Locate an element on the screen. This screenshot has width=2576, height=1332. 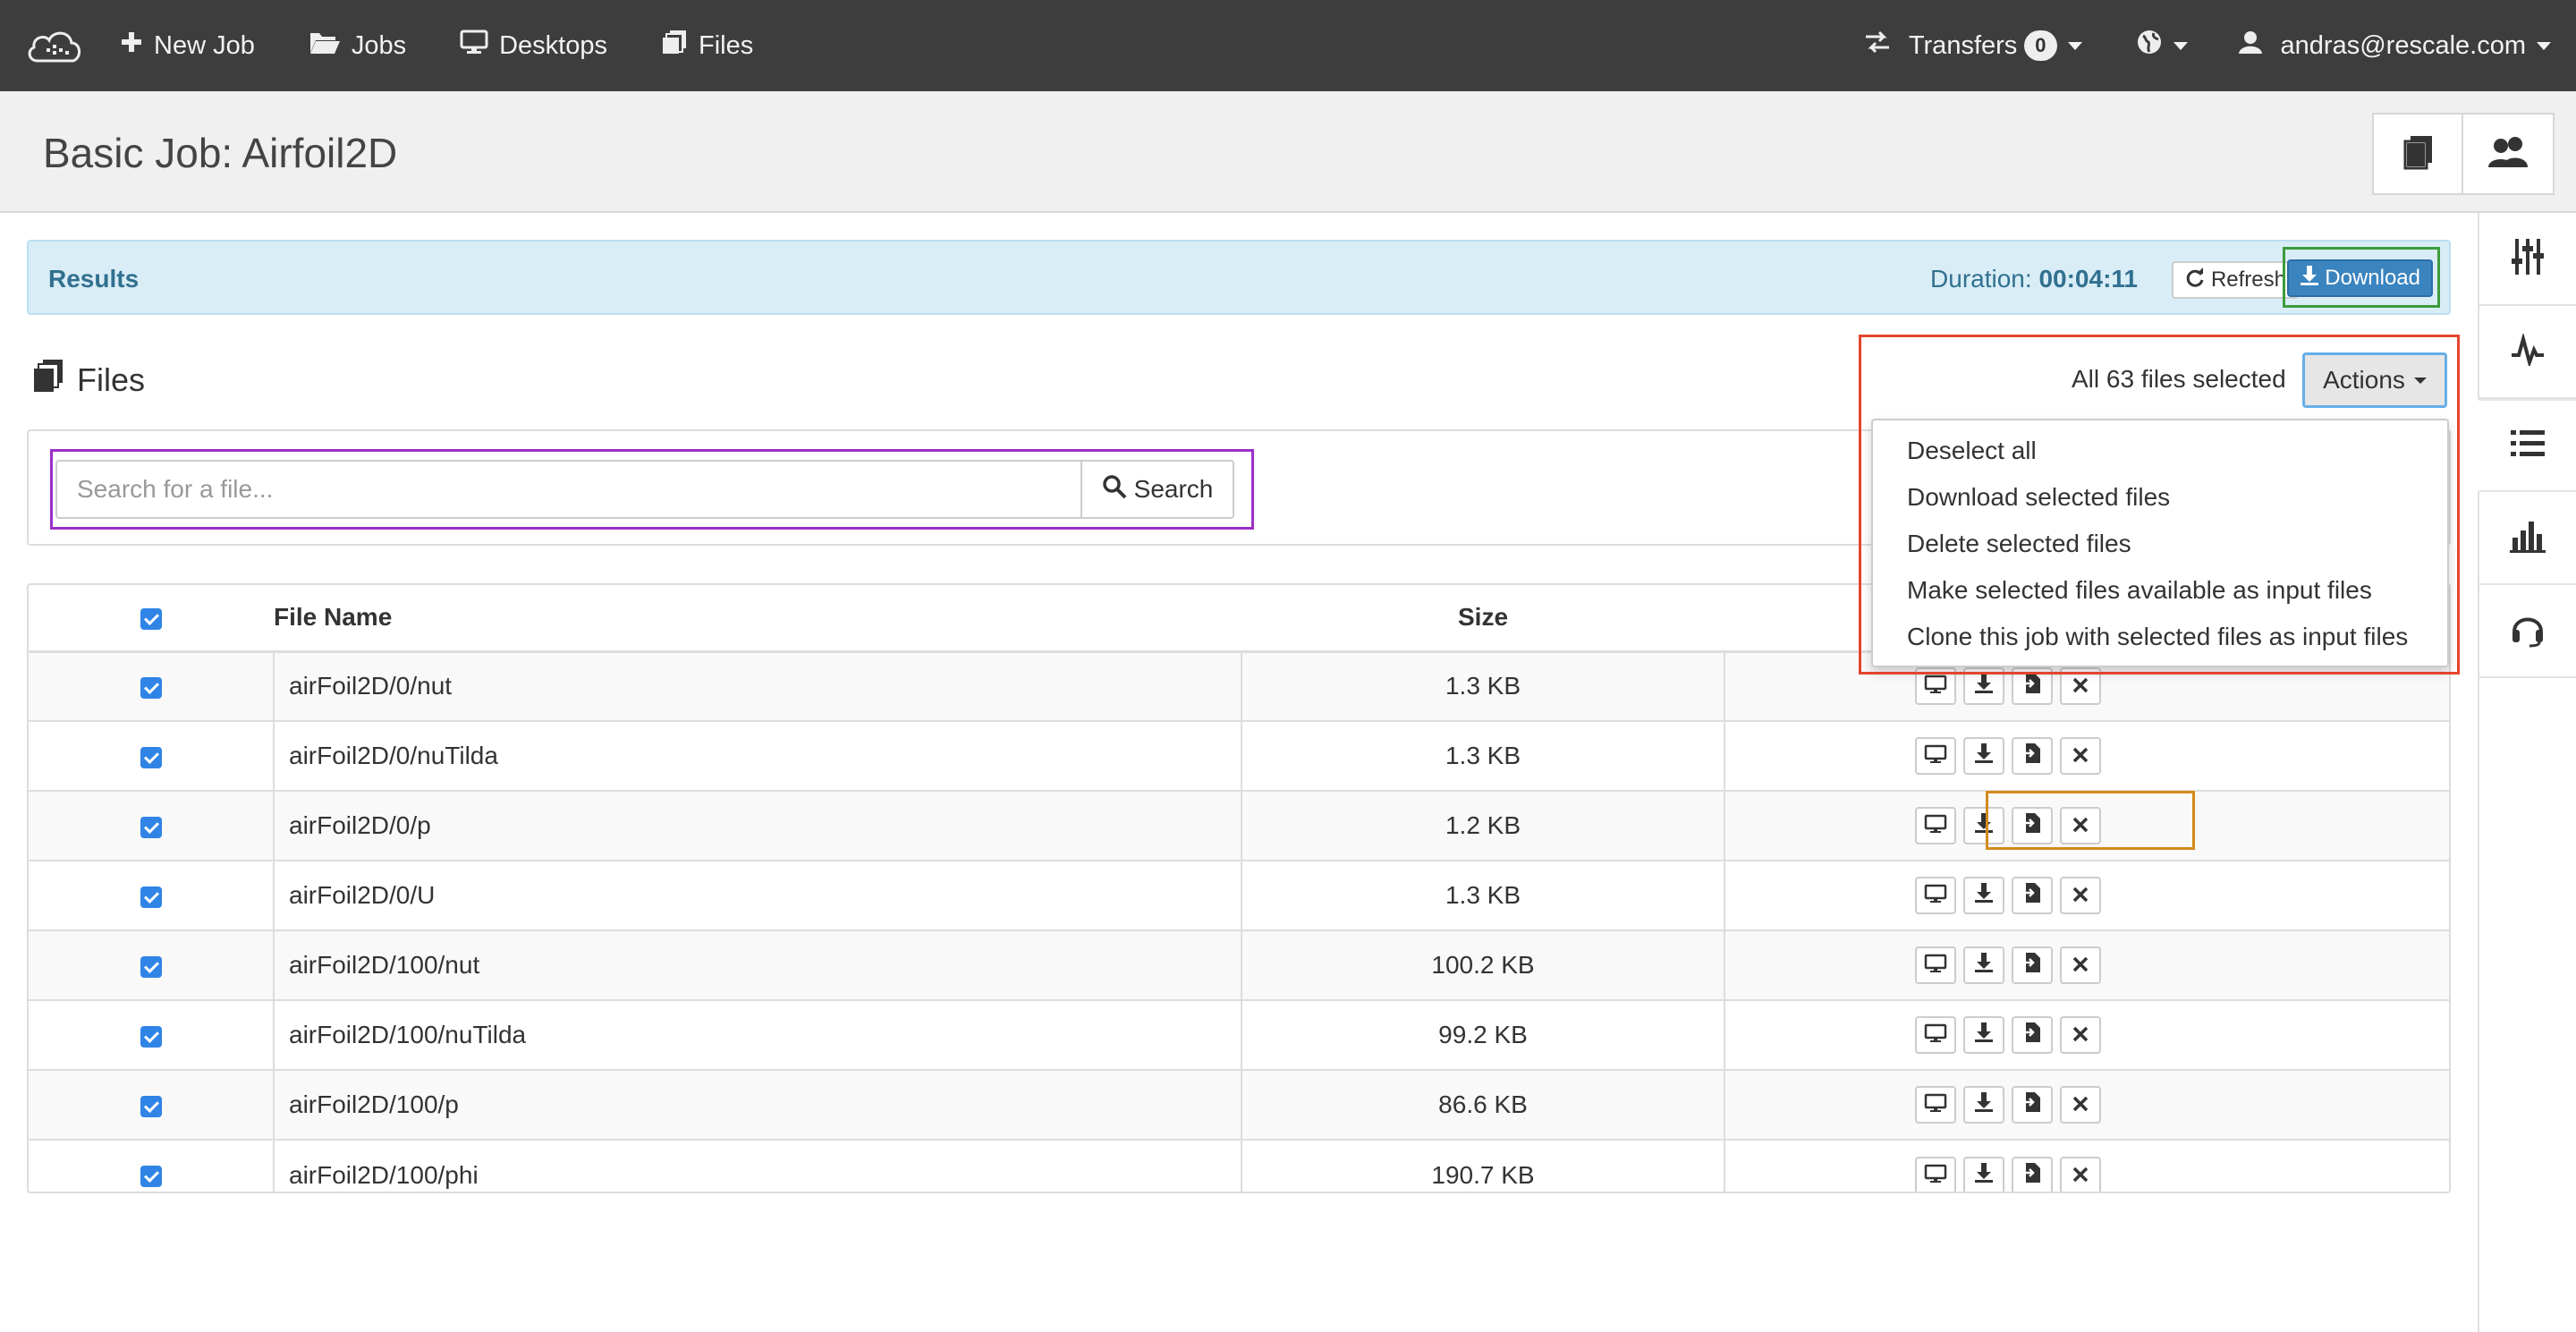
headset-icon is located at coordinates (2528, 631).